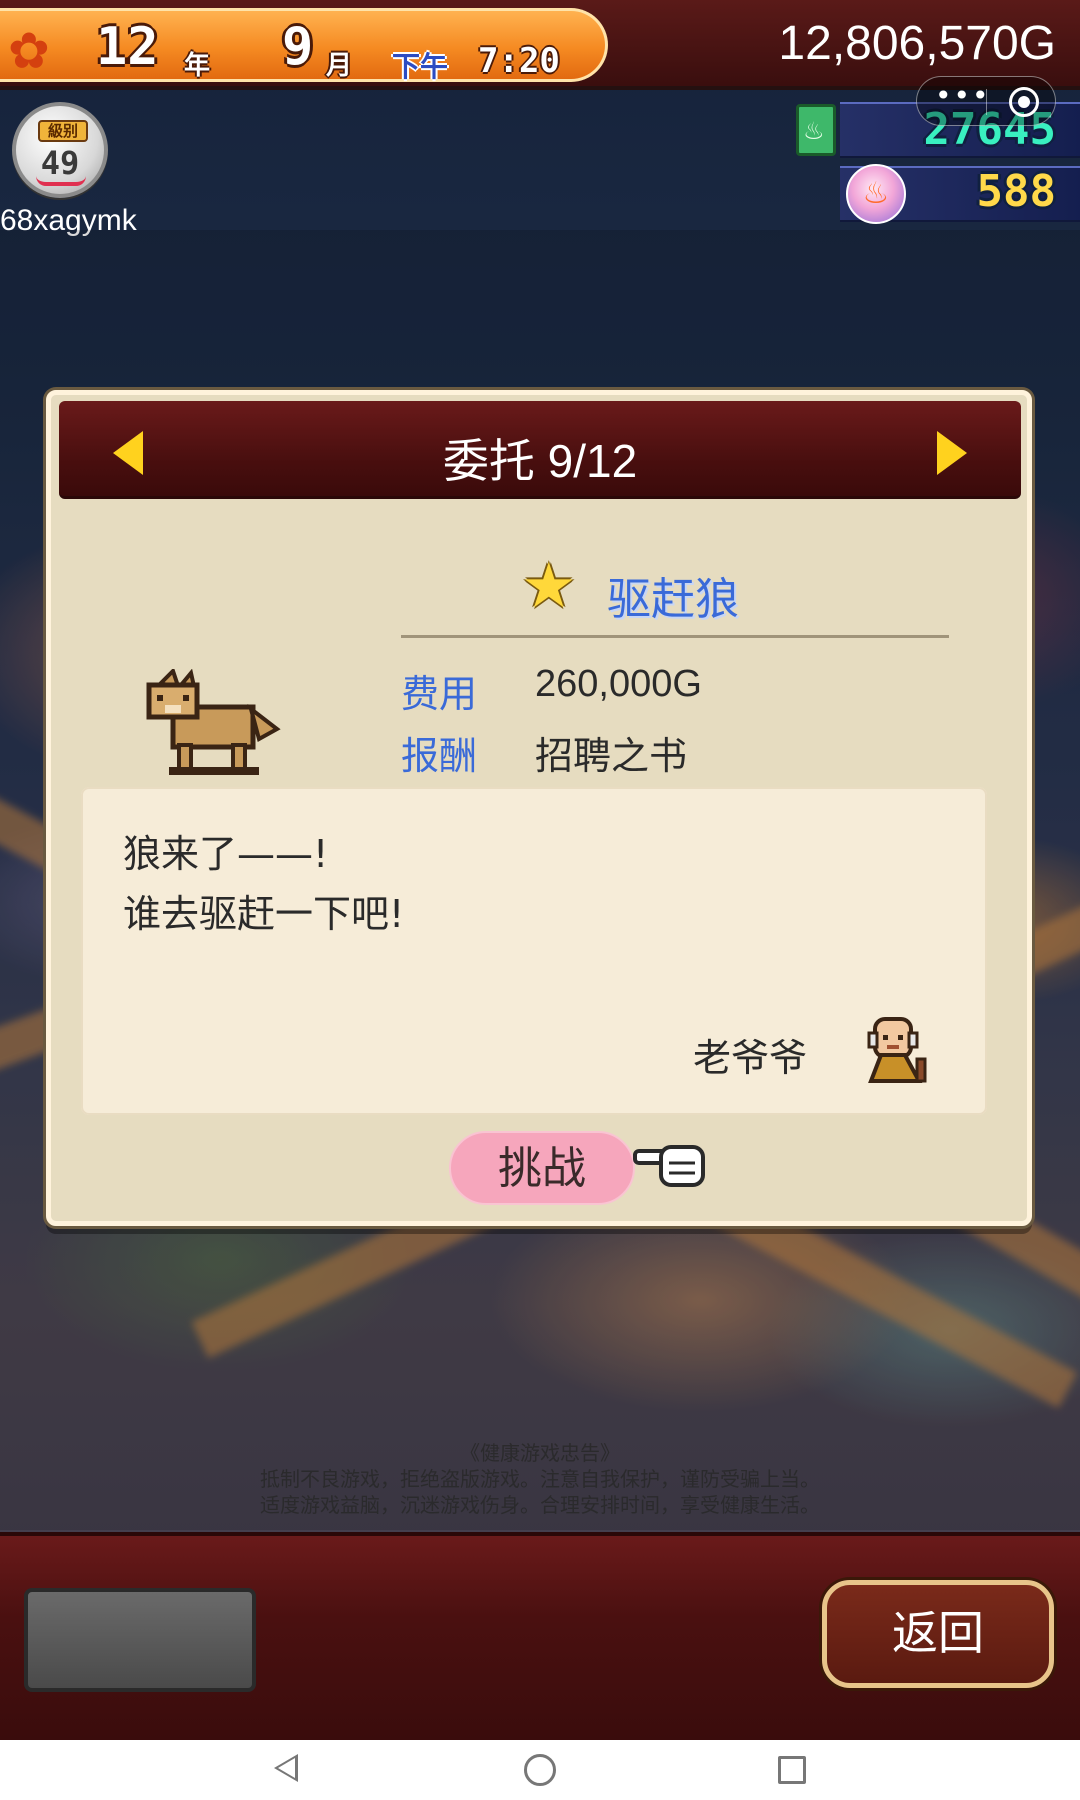 This screenshot has width=1080, height=1800. I want to click on pointing-hand-icon, so click(669, 1166).